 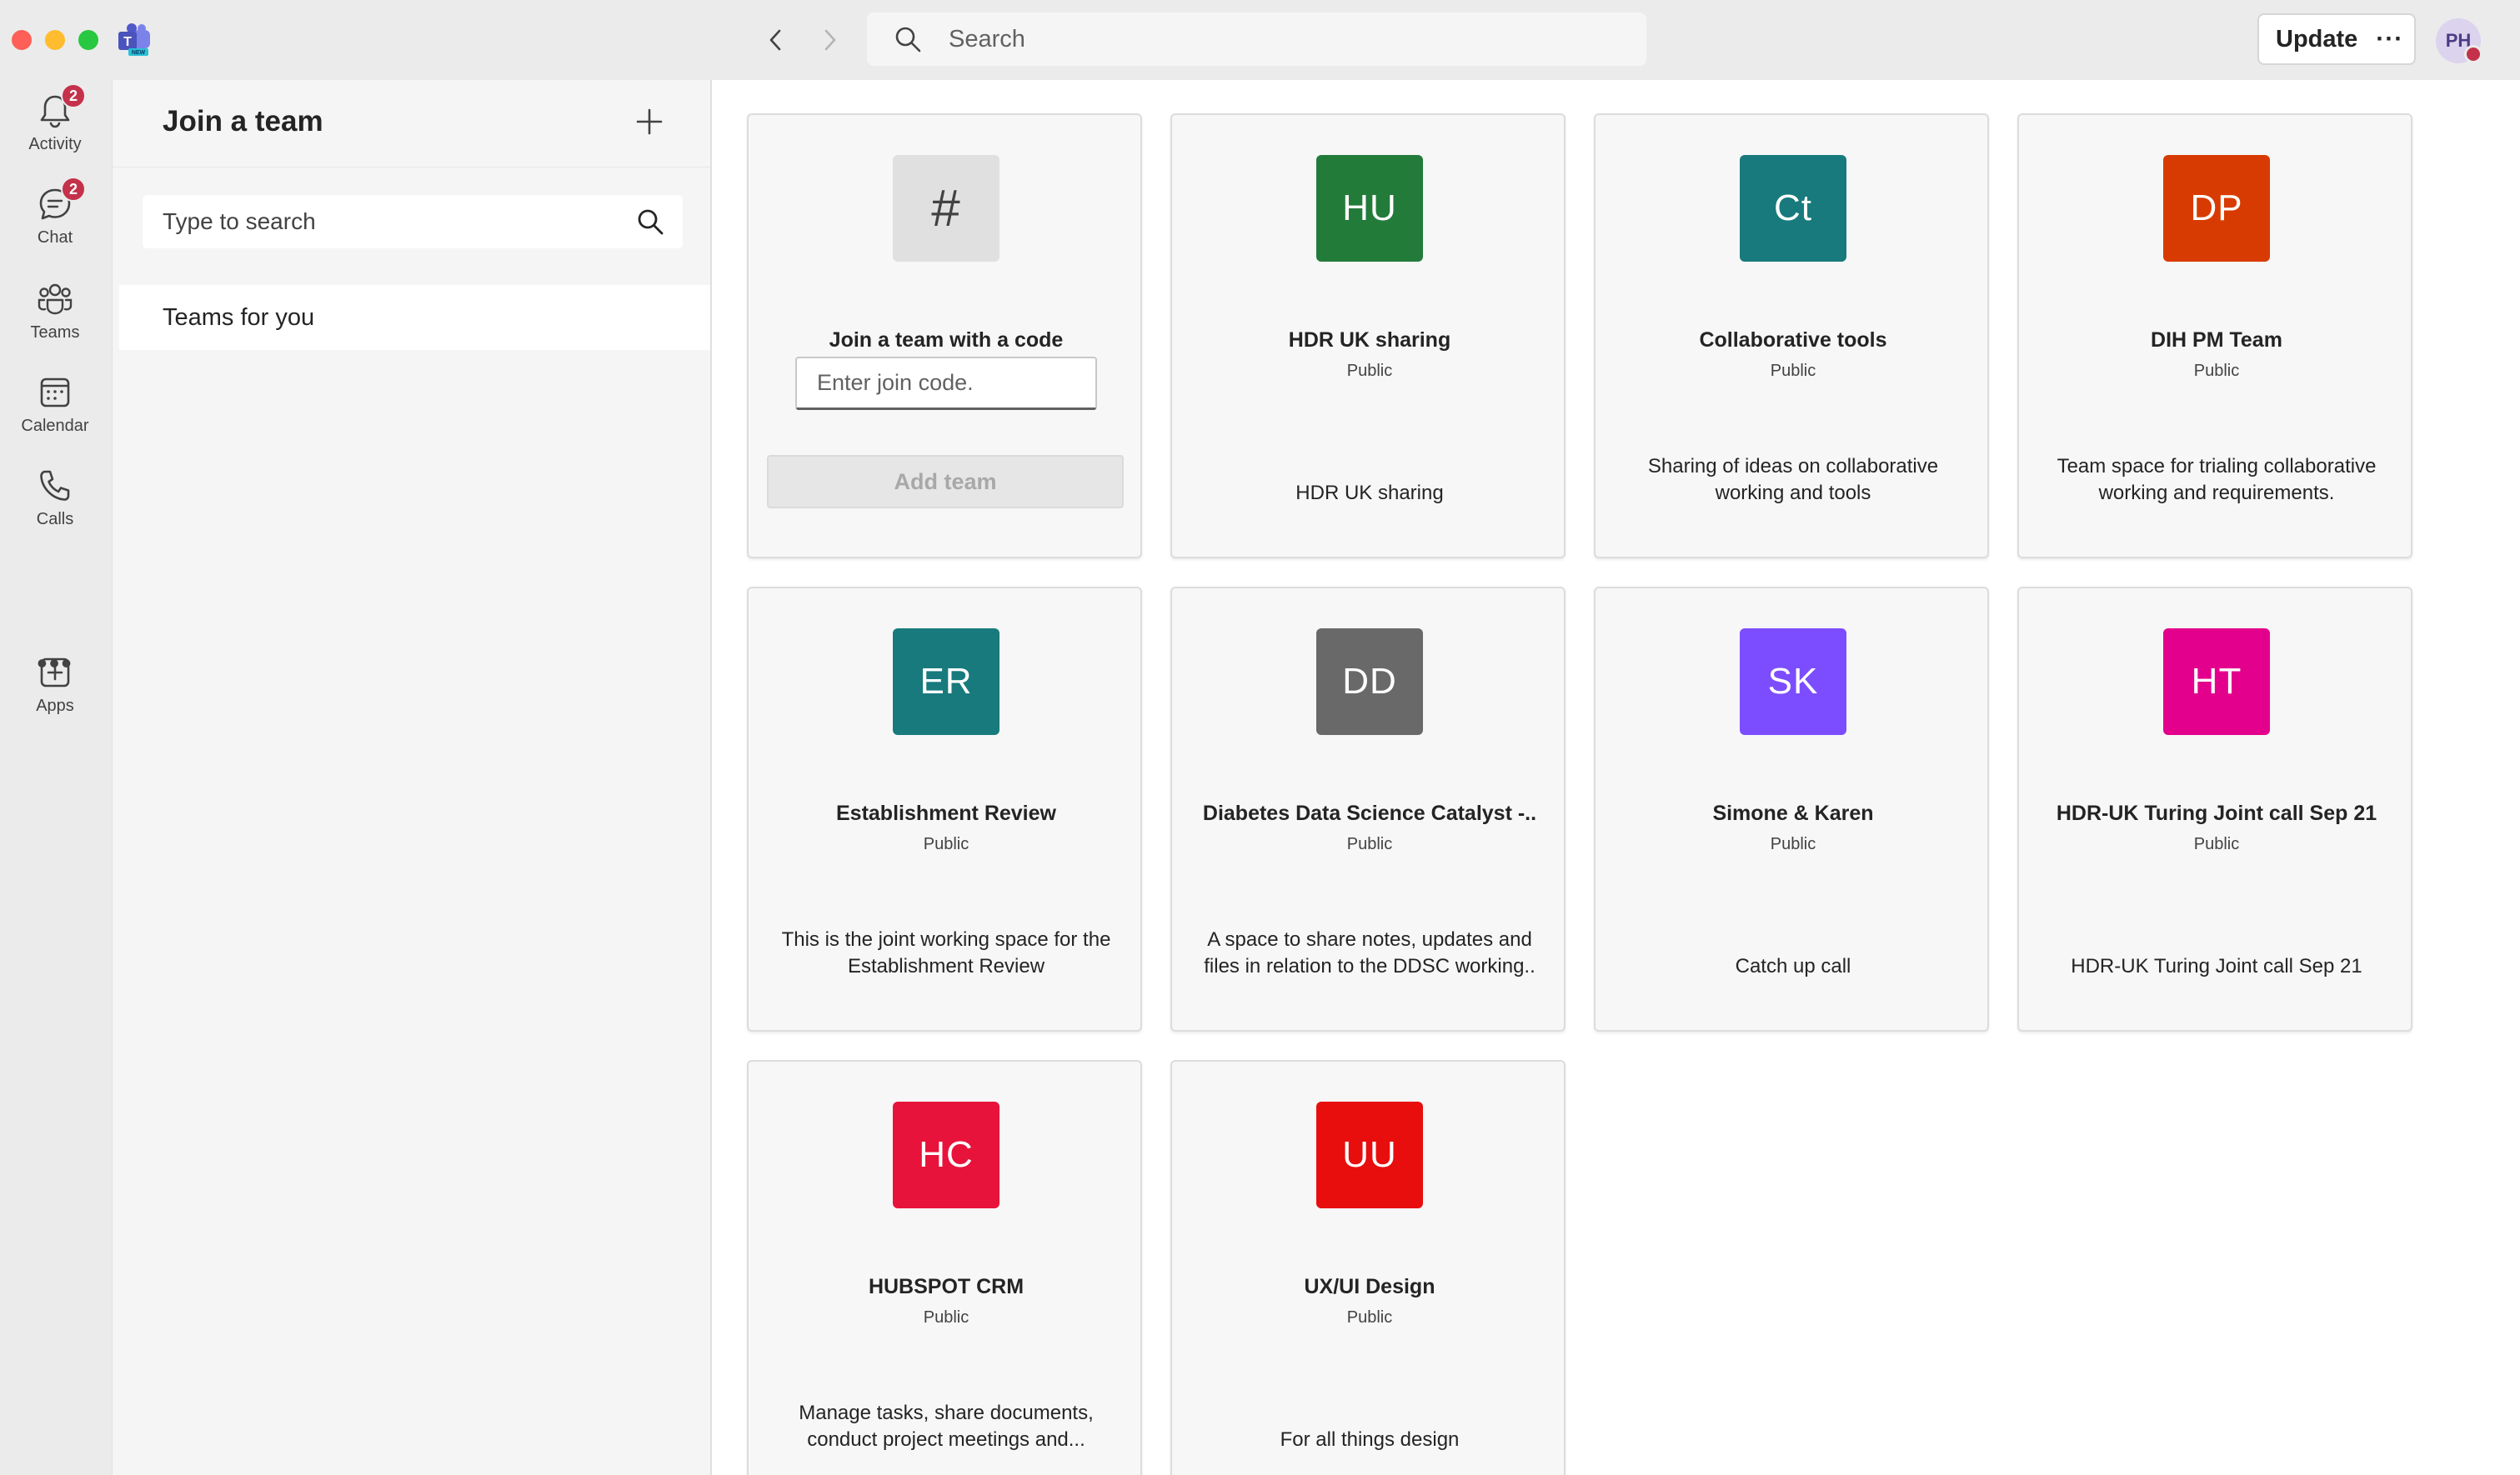 I want to click on team-avatar: DP, so click(x=2216, y=208).